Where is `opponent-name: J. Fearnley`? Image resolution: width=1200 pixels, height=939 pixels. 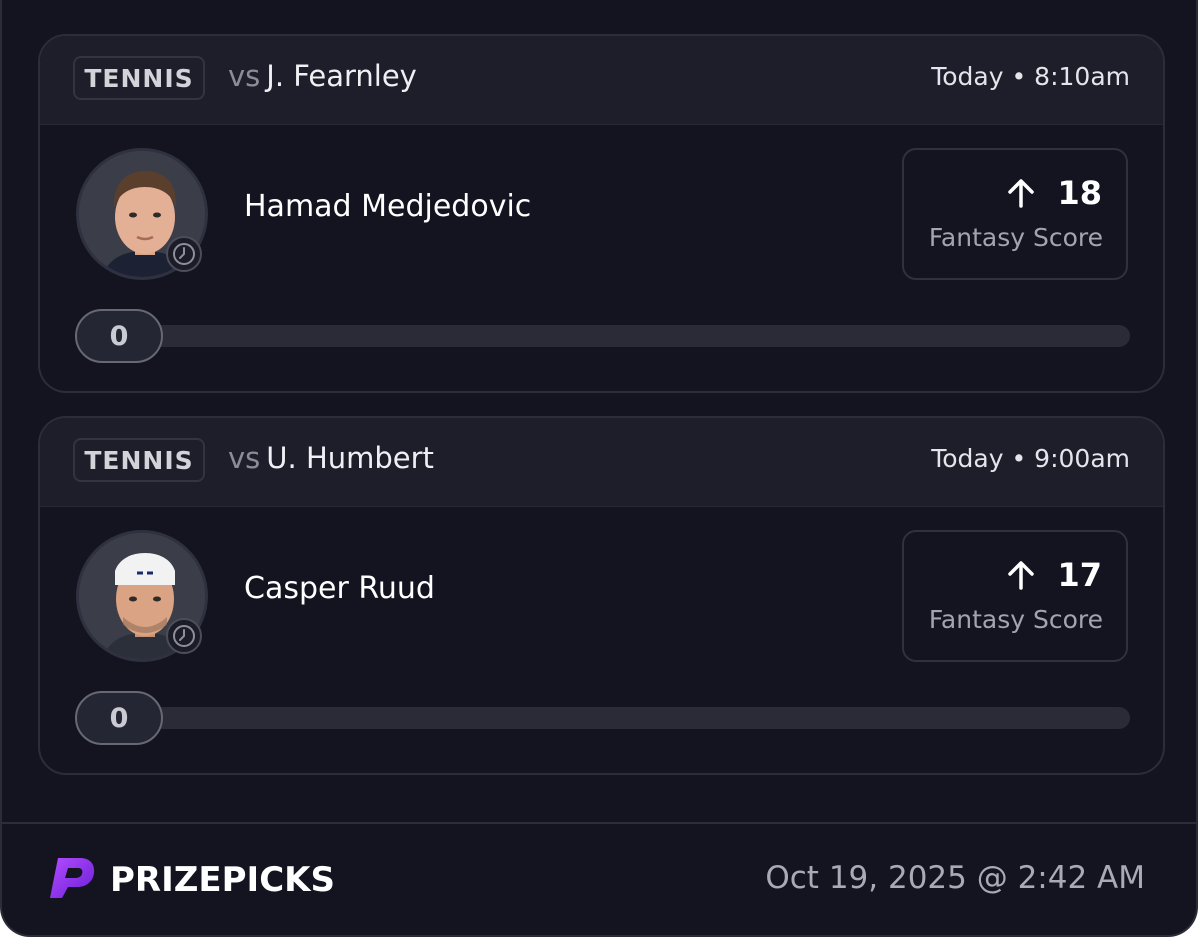 opponent-name: J. Fearnley is located at coordinates (341, 76).